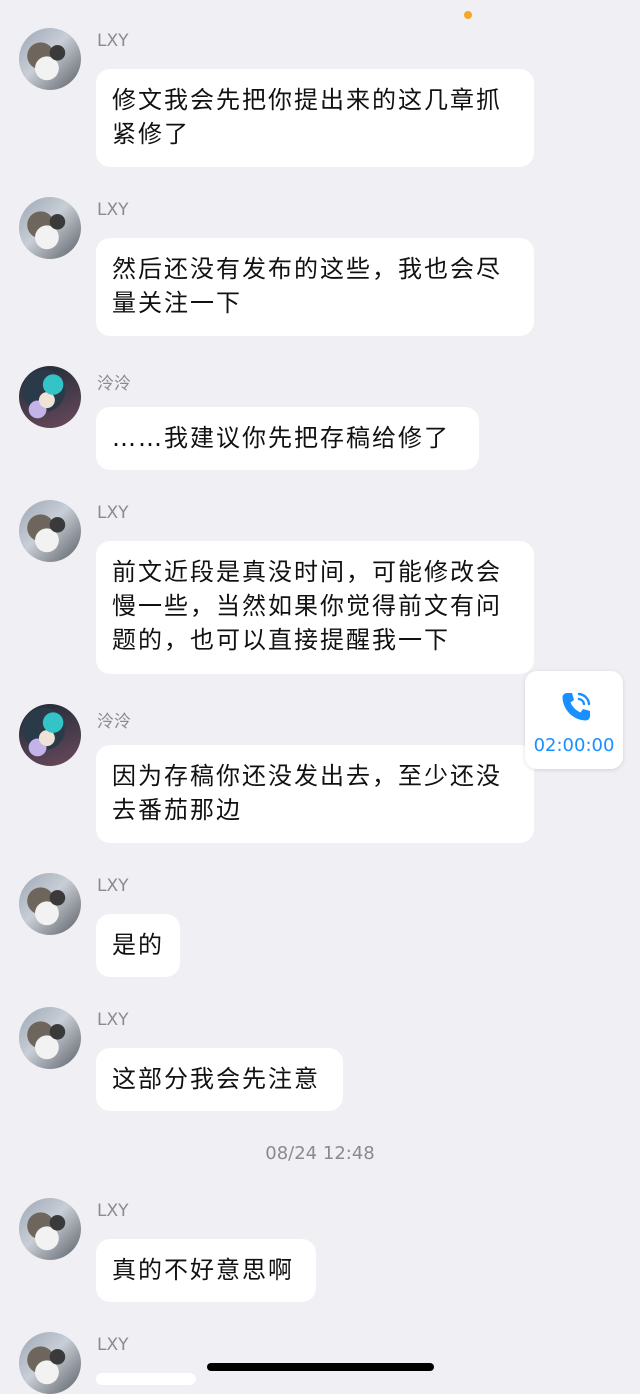 The height and width of the screenshot is (1394, 640). What do you see at coordinates (315, 118) in the screenshot?
I see `message-bubble: 修文我会先把你提出来的这几章抓 紧修了` at bounding box center [315, 118].